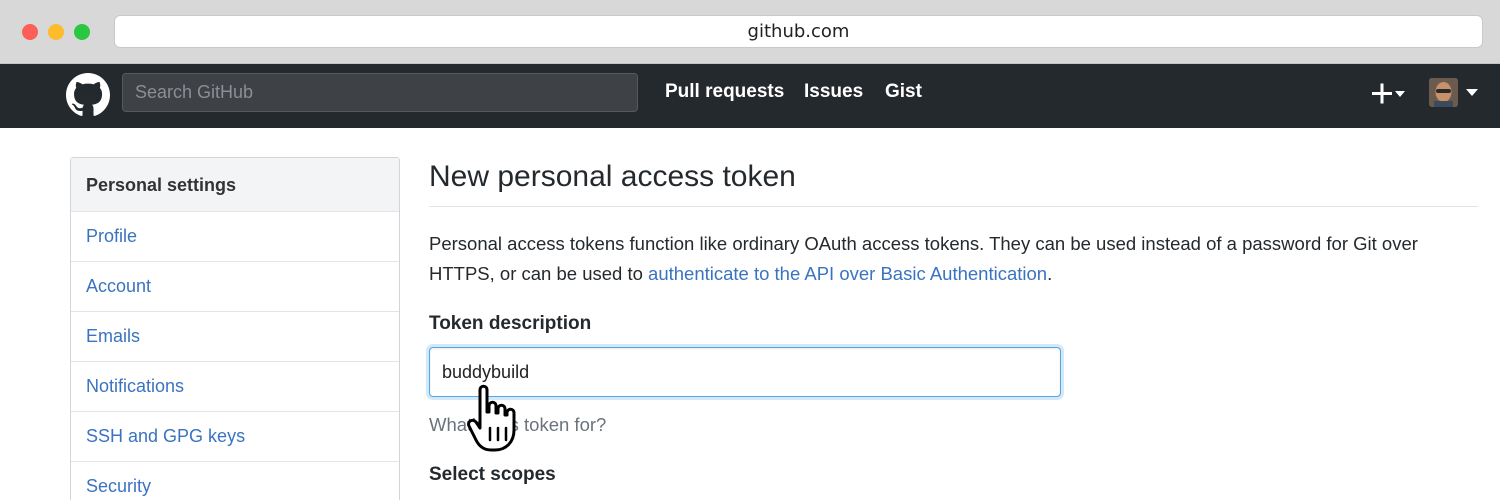 Image resolution: width=1500 pixels, height=500 pixels. Describe the element at coordinates (745, 372) in the screenshot. I see `token-description-input` at that location.